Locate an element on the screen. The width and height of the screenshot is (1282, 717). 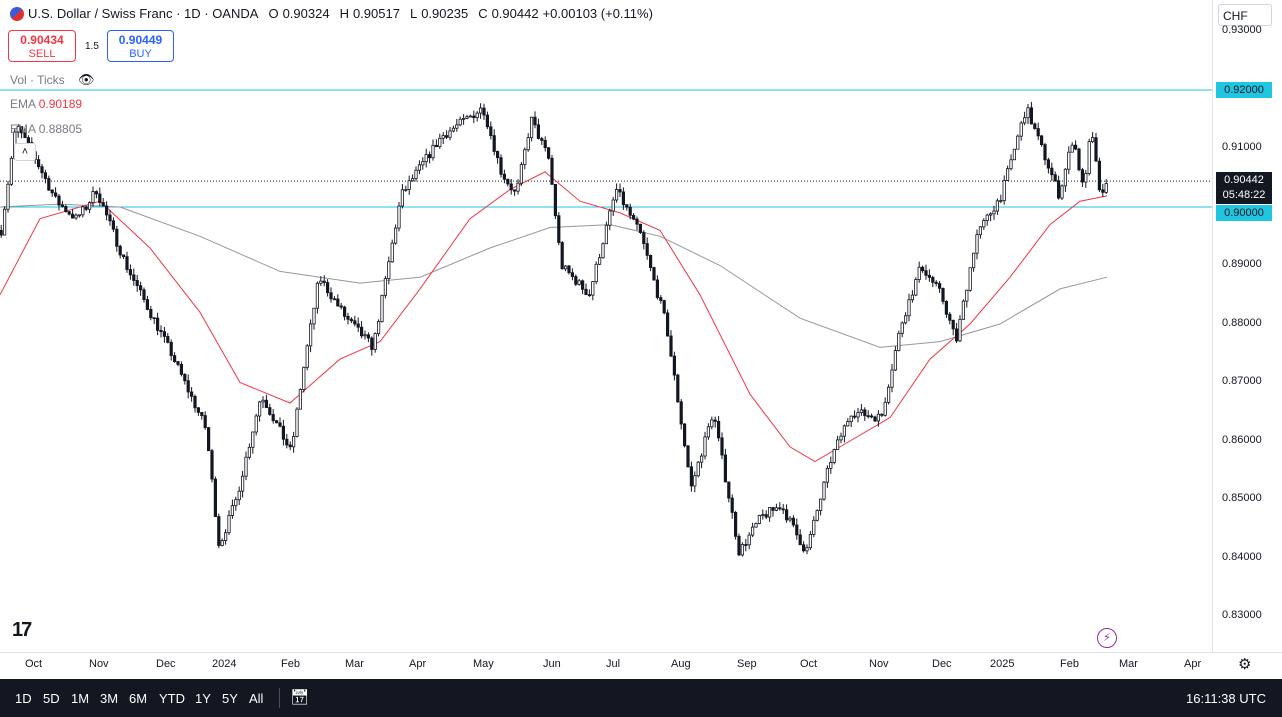
high-key: H is located at coordinates (344, 13).